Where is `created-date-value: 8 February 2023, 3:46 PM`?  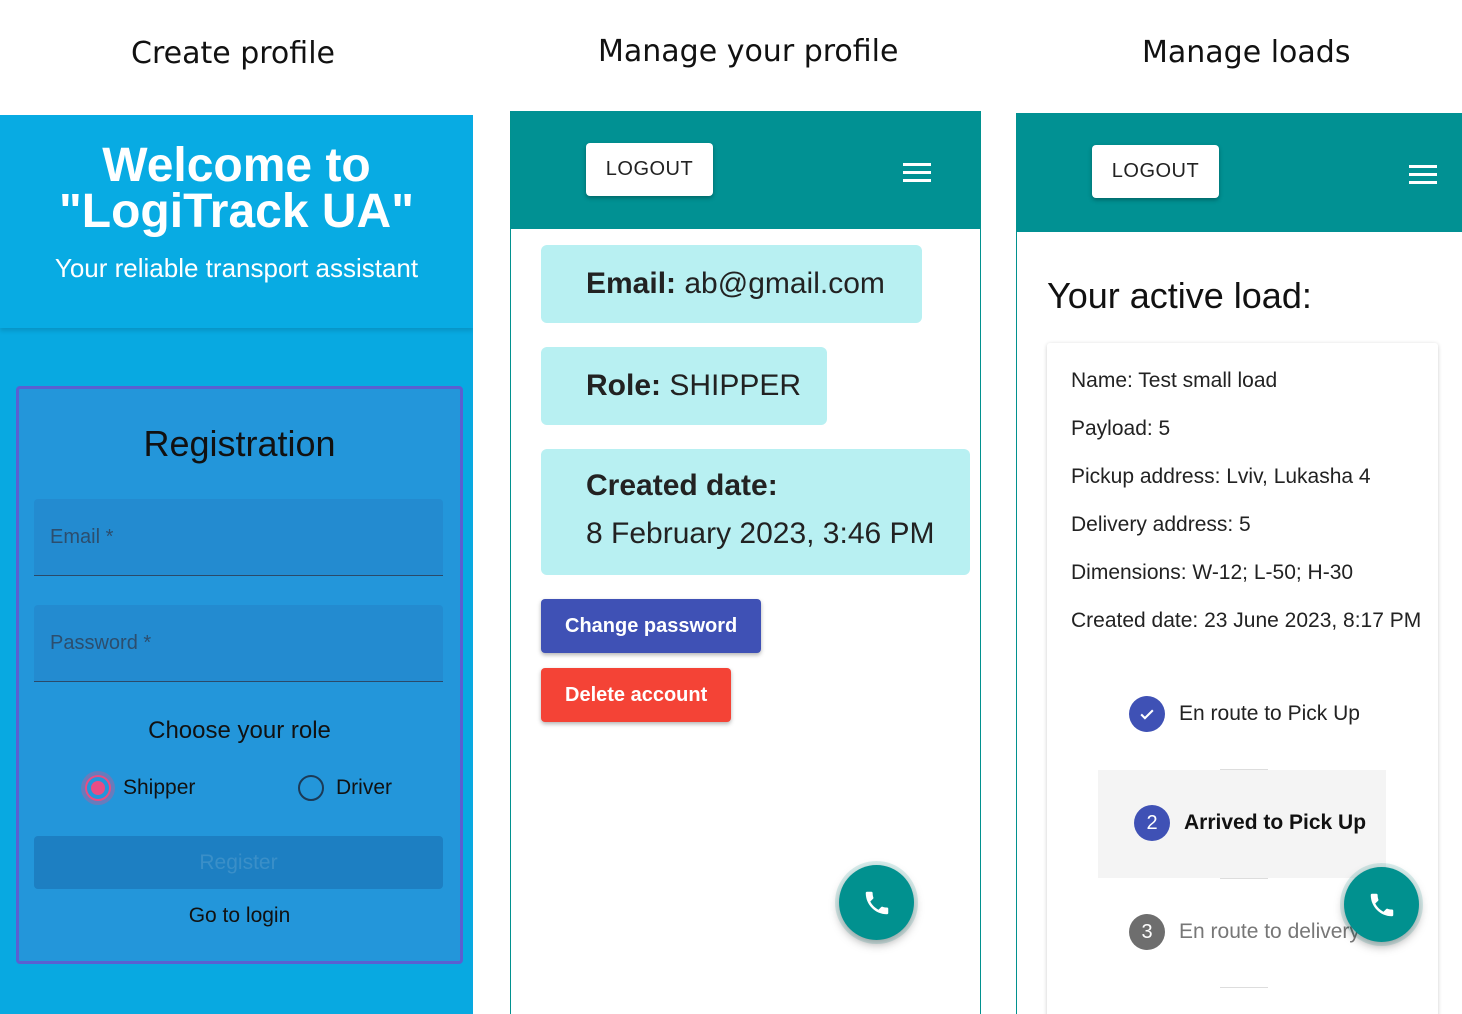 created-date-value: 8 February 2023, 3:46 PM is located at coordinates (760, 533).